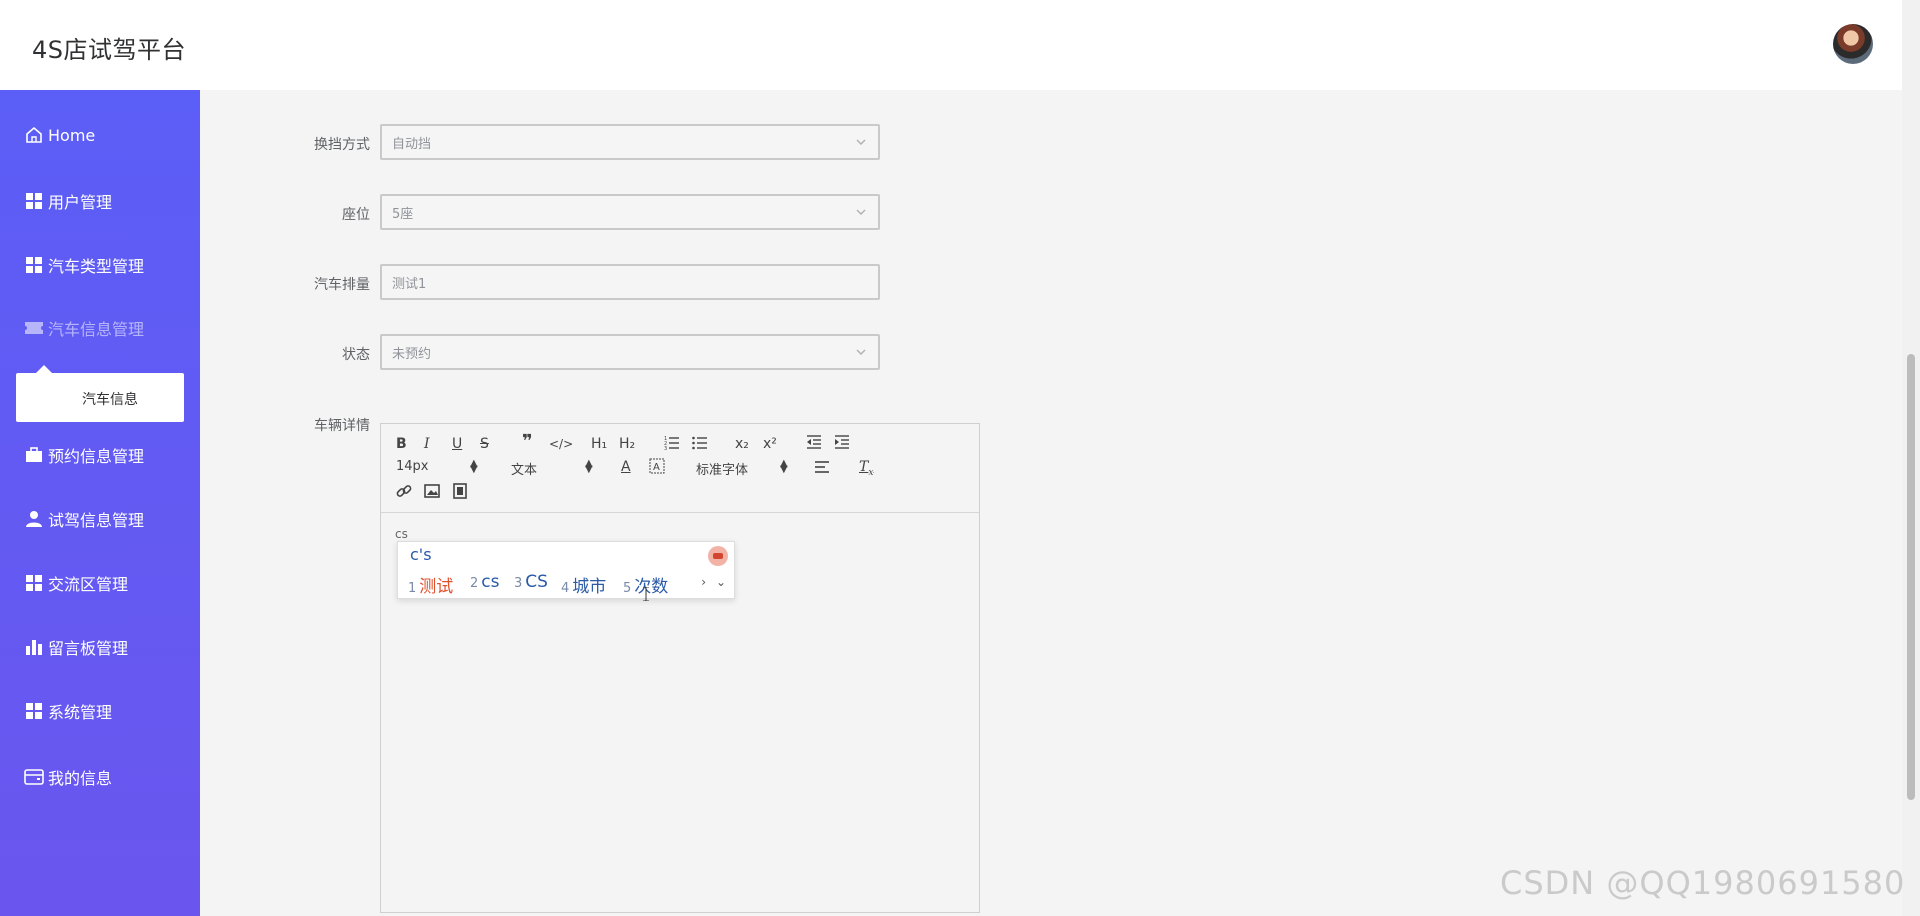  What do you see at coordinates (96, 266) in the screenshot?
I see `sidebar-item-label: 汽车类型管理` at bounding box center [96, 266].